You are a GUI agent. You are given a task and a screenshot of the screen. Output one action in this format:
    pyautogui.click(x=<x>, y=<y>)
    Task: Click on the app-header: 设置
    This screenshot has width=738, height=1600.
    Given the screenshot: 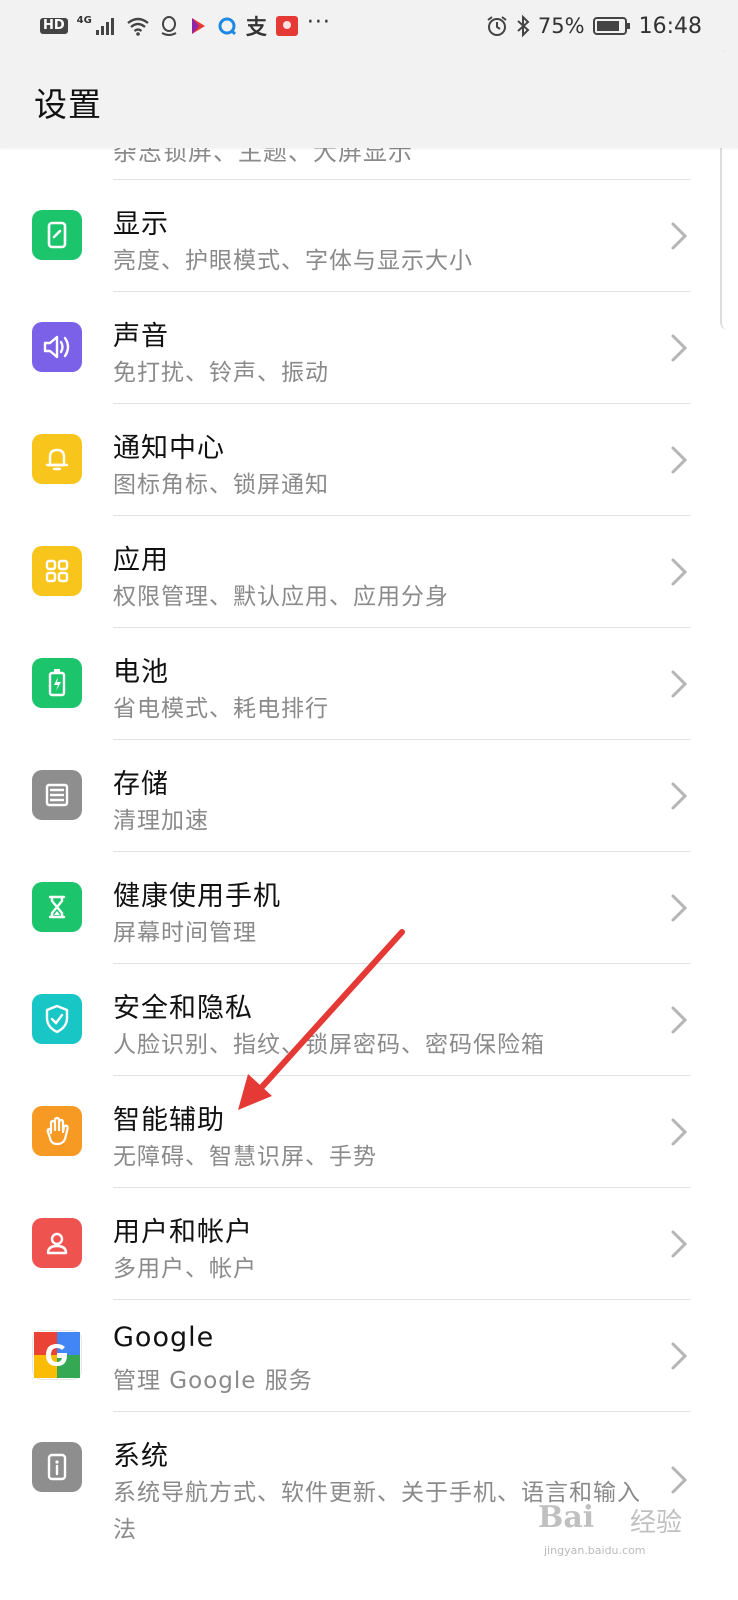 What is the action you would take?
    pyautogui.click(x=369, y=100)
    